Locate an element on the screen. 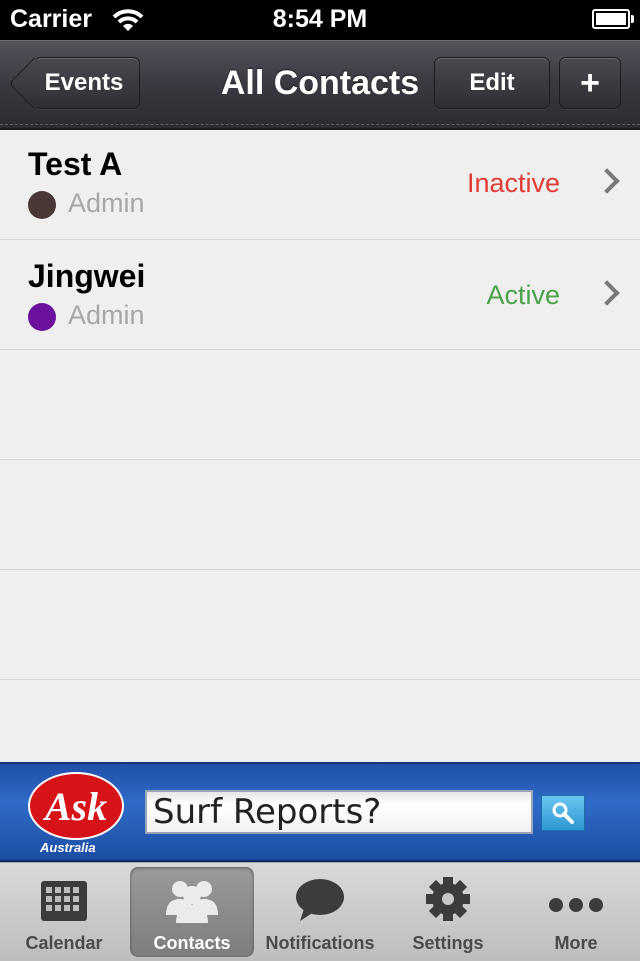  more-dots-icon is located at coordinates (576, 901).